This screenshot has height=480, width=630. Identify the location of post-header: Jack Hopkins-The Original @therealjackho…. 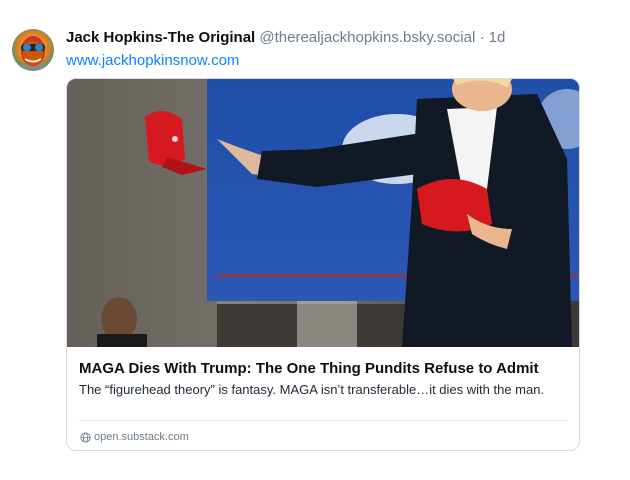
(338, 38).